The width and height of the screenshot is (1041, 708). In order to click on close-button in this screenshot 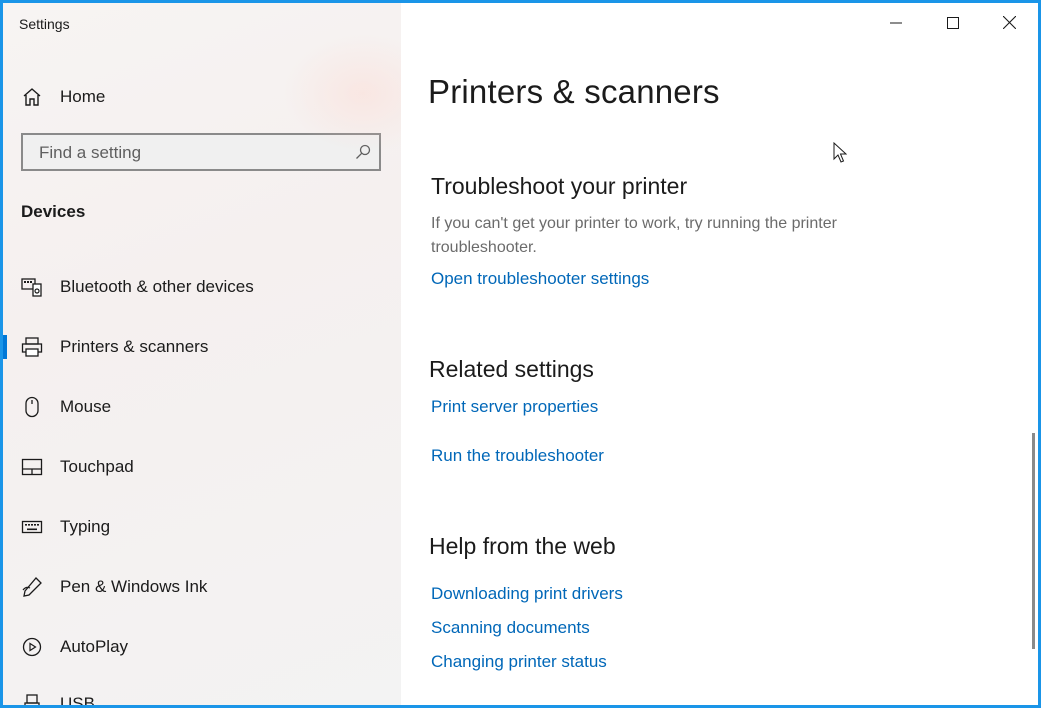, I will do `click(1009, 25)`.